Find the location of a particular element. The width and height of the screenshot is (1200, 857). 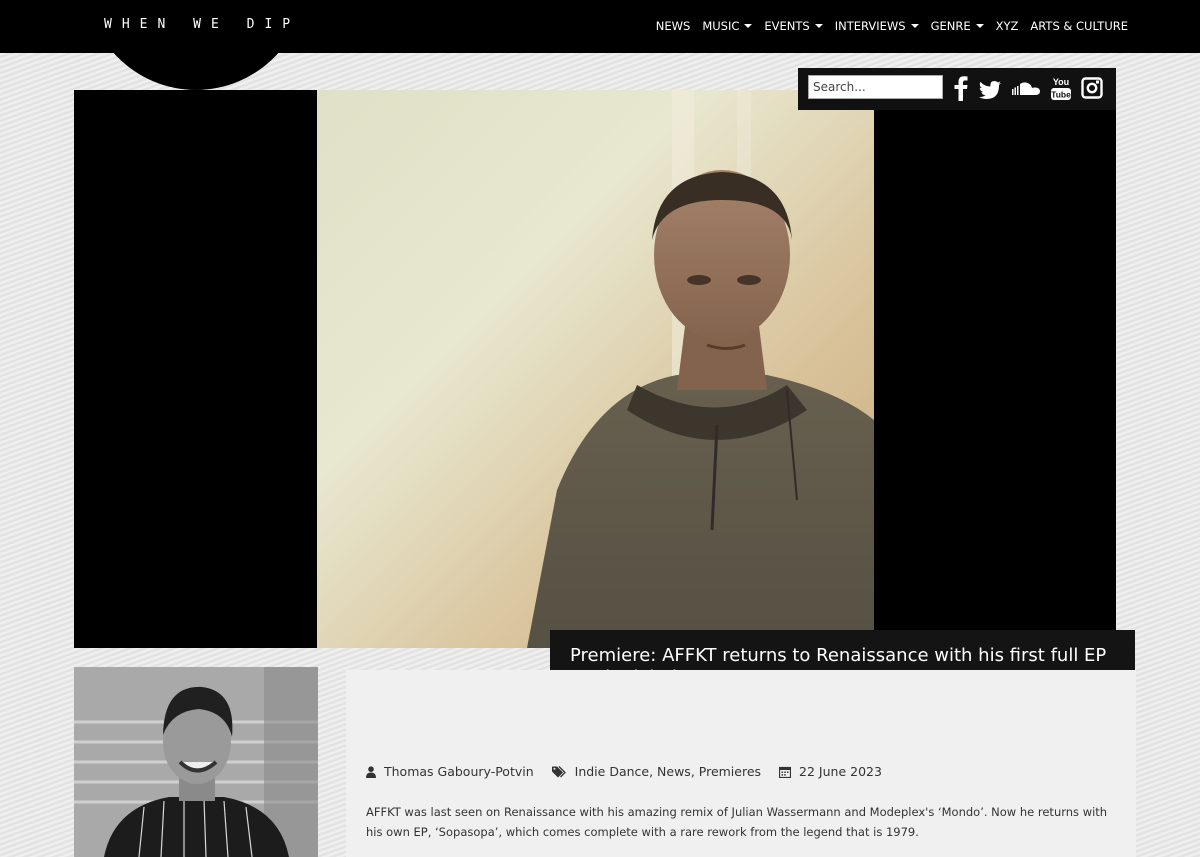

nav-label: NEWS is located at coordinates (673, 26).